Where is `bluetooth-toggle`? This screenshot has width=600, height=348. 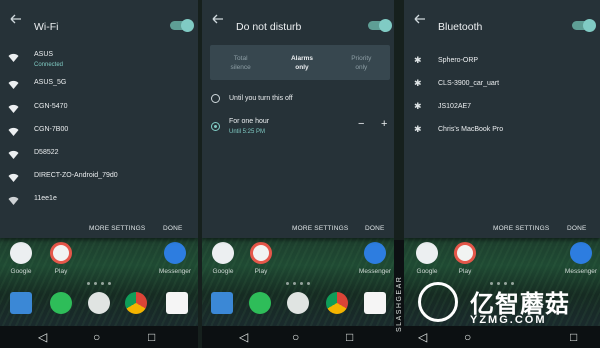 bluetooth-toggle is located at coordinates (584, 25).